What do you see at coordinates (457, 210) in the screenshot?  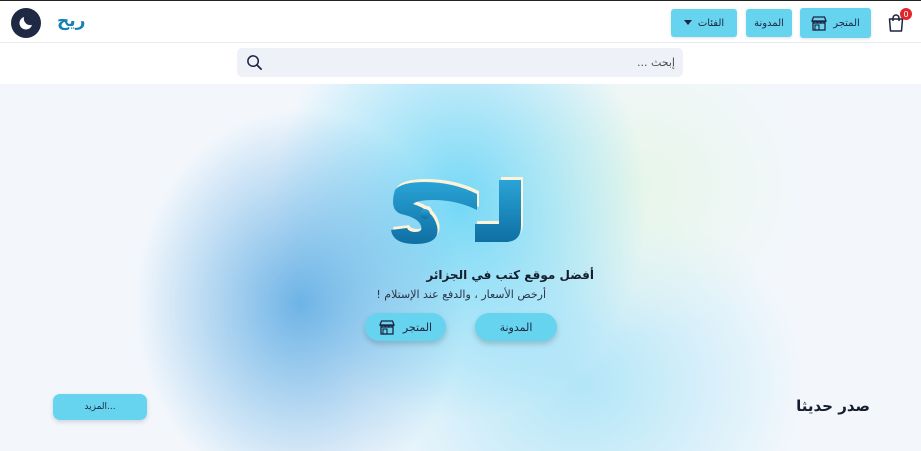 I see `hero-logo` at bounding box center [457, 210].